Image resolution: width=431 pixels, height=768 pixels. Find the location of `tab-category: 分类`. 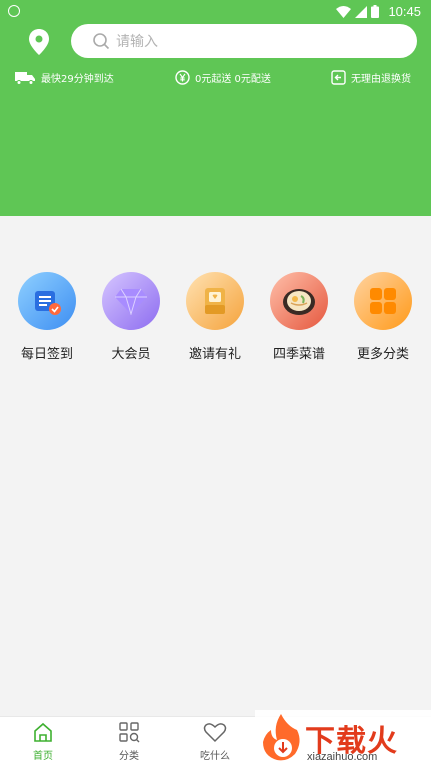

tab-category: 分类 is located at coordinates (129, 741).